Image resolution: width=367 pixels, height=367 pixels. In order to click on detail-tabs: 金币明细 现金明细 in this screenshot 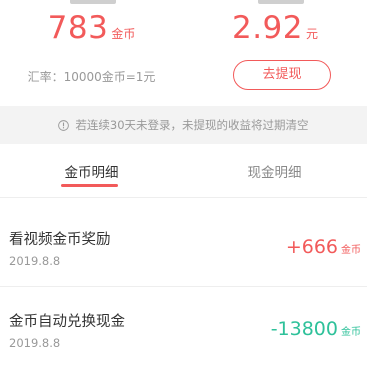, I will do `click(183, 171)`.